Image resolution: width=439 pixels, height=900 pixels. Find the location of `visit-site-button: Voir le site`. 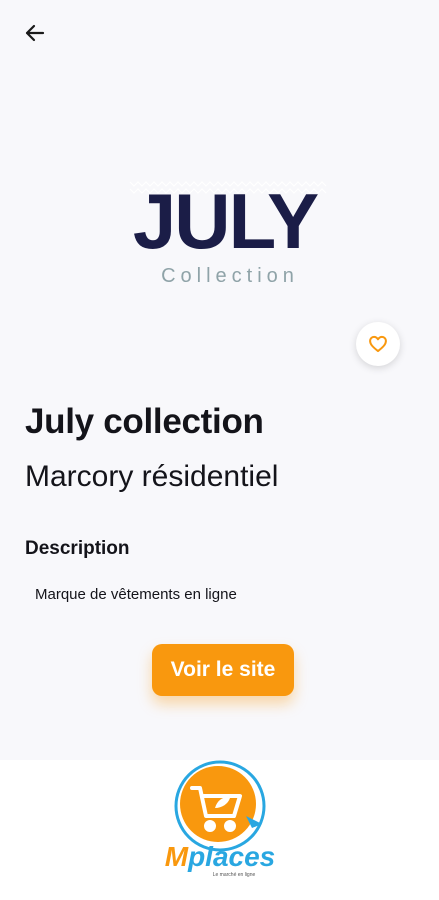

visit-site-button: Voir le site is located at coordinates (223, 670).